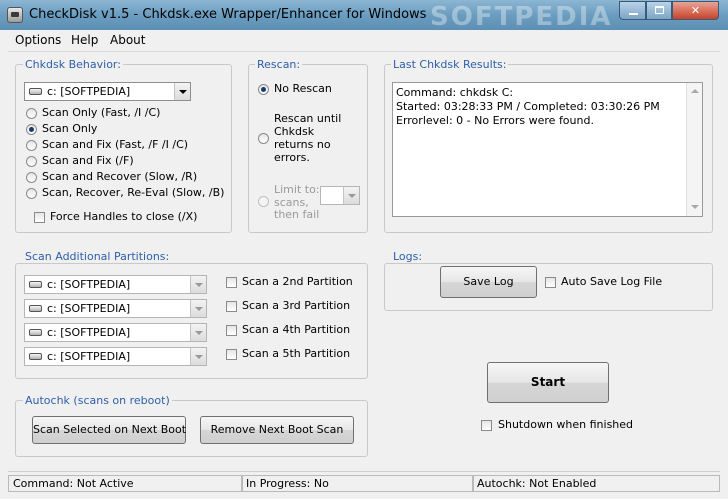 The height and width of the screenshot is (499, 728). I want to click on radio-no-rescan, so click(263, 89).